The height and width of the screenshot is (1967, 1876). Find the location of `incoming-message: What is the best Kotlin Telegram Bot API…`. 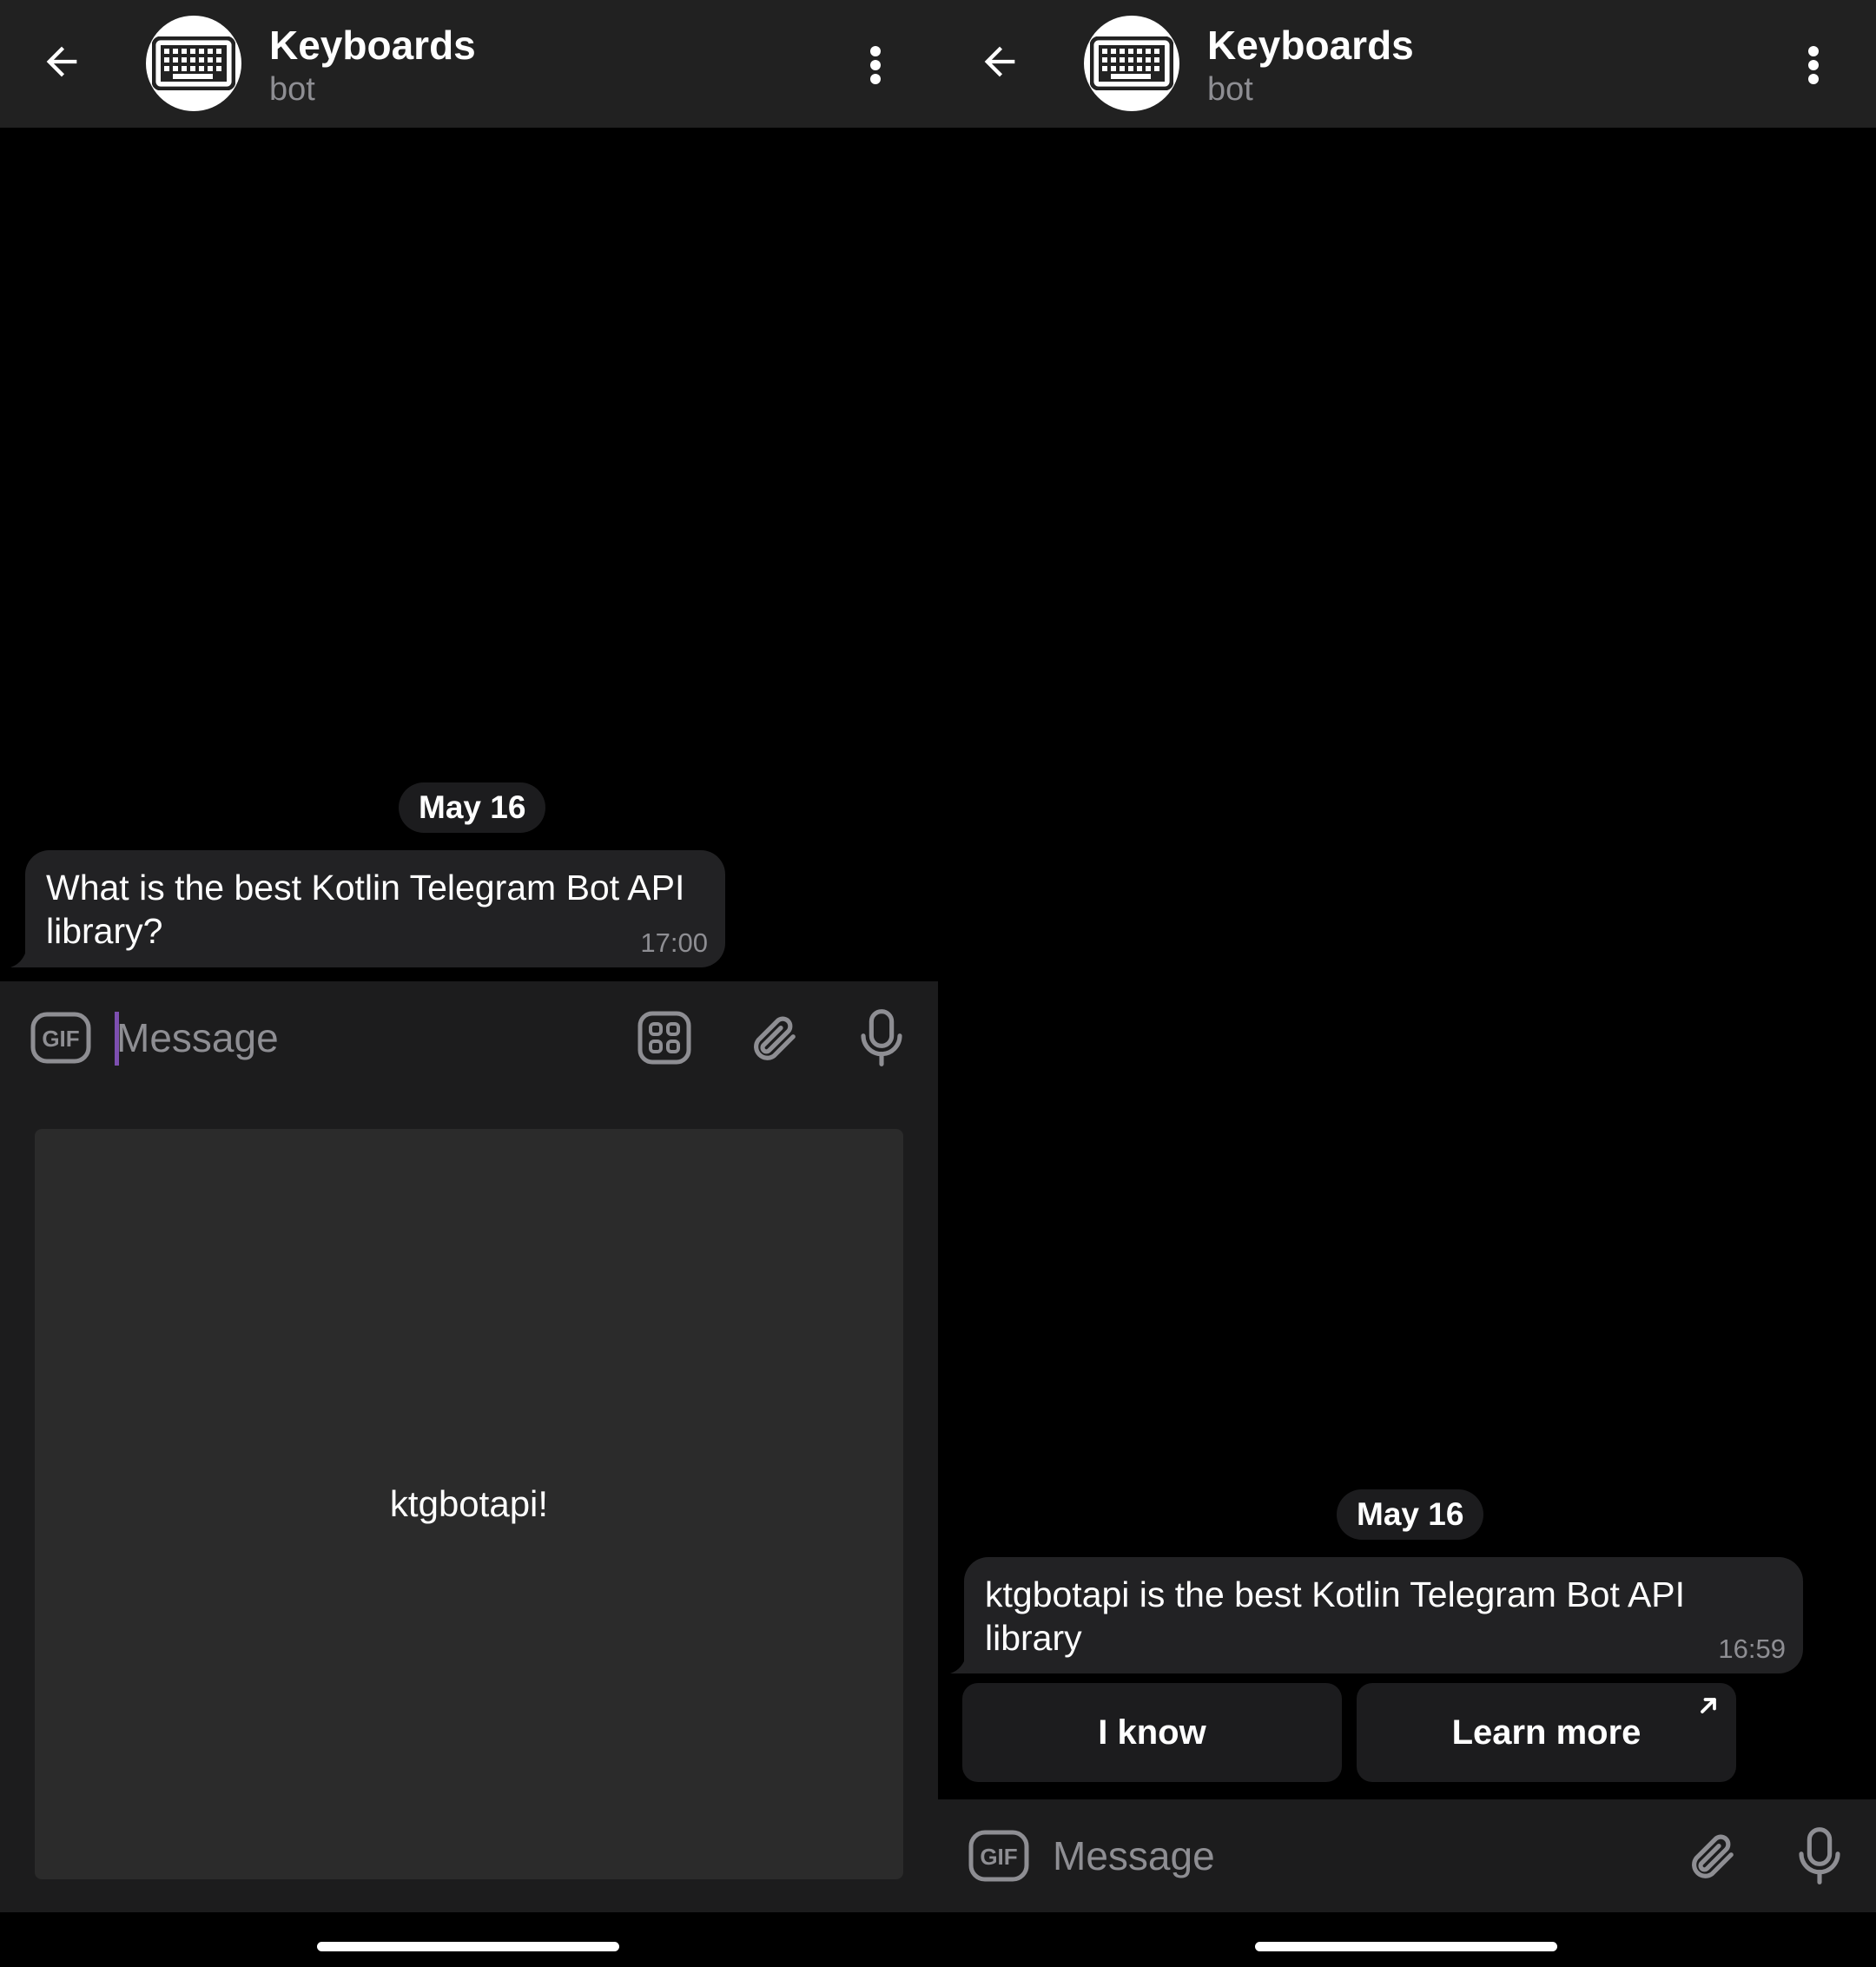

incoming-message: What is the best Kotlin Telegram Bot API… is located at coordinates (375, 908).